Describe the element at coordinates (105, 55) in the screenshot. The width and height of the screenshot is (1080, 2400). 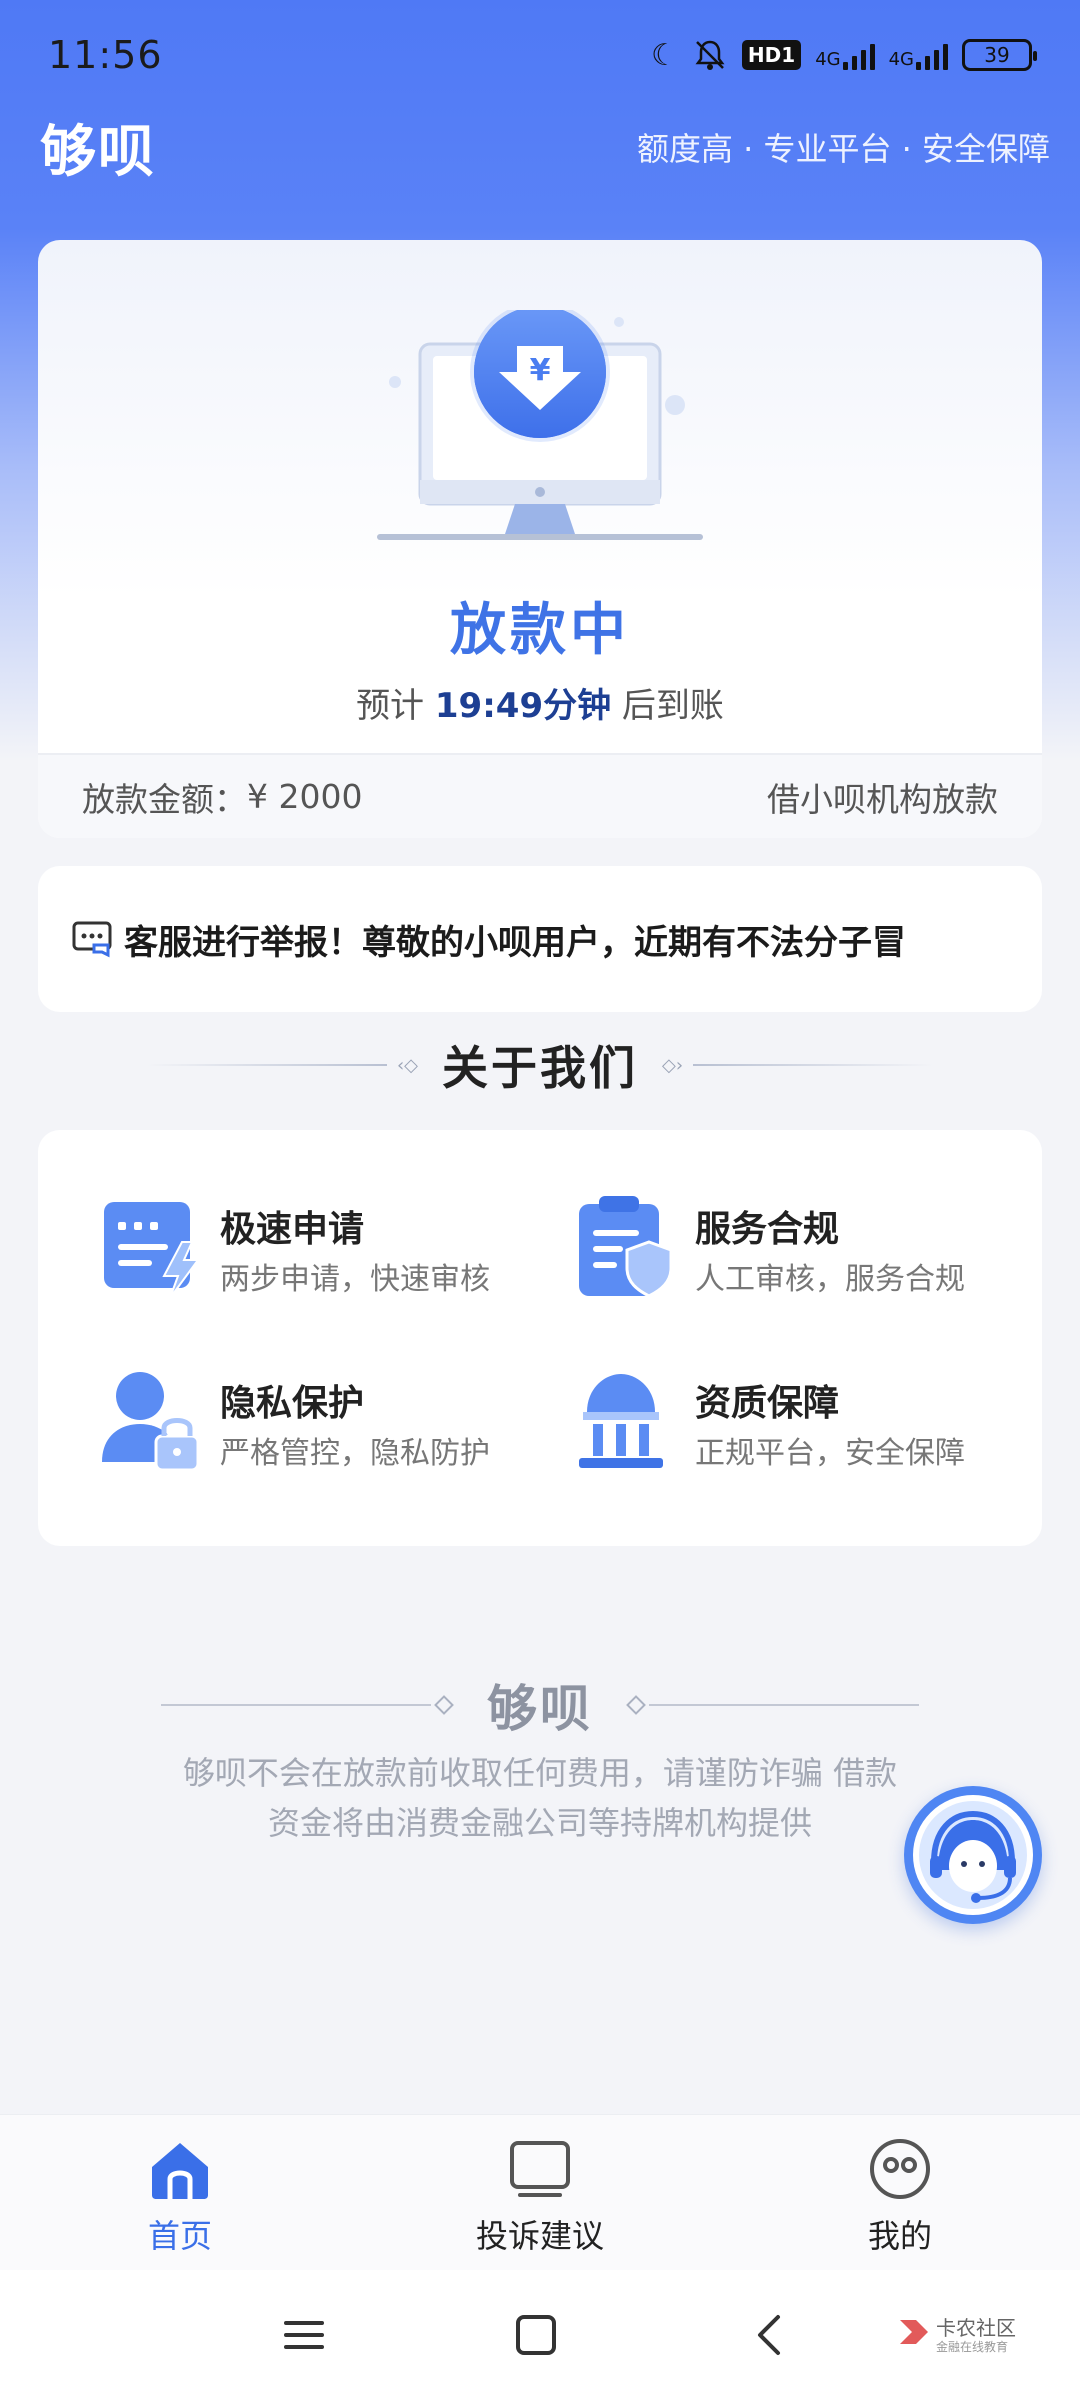
I see `status-time: 11:56` at that location.